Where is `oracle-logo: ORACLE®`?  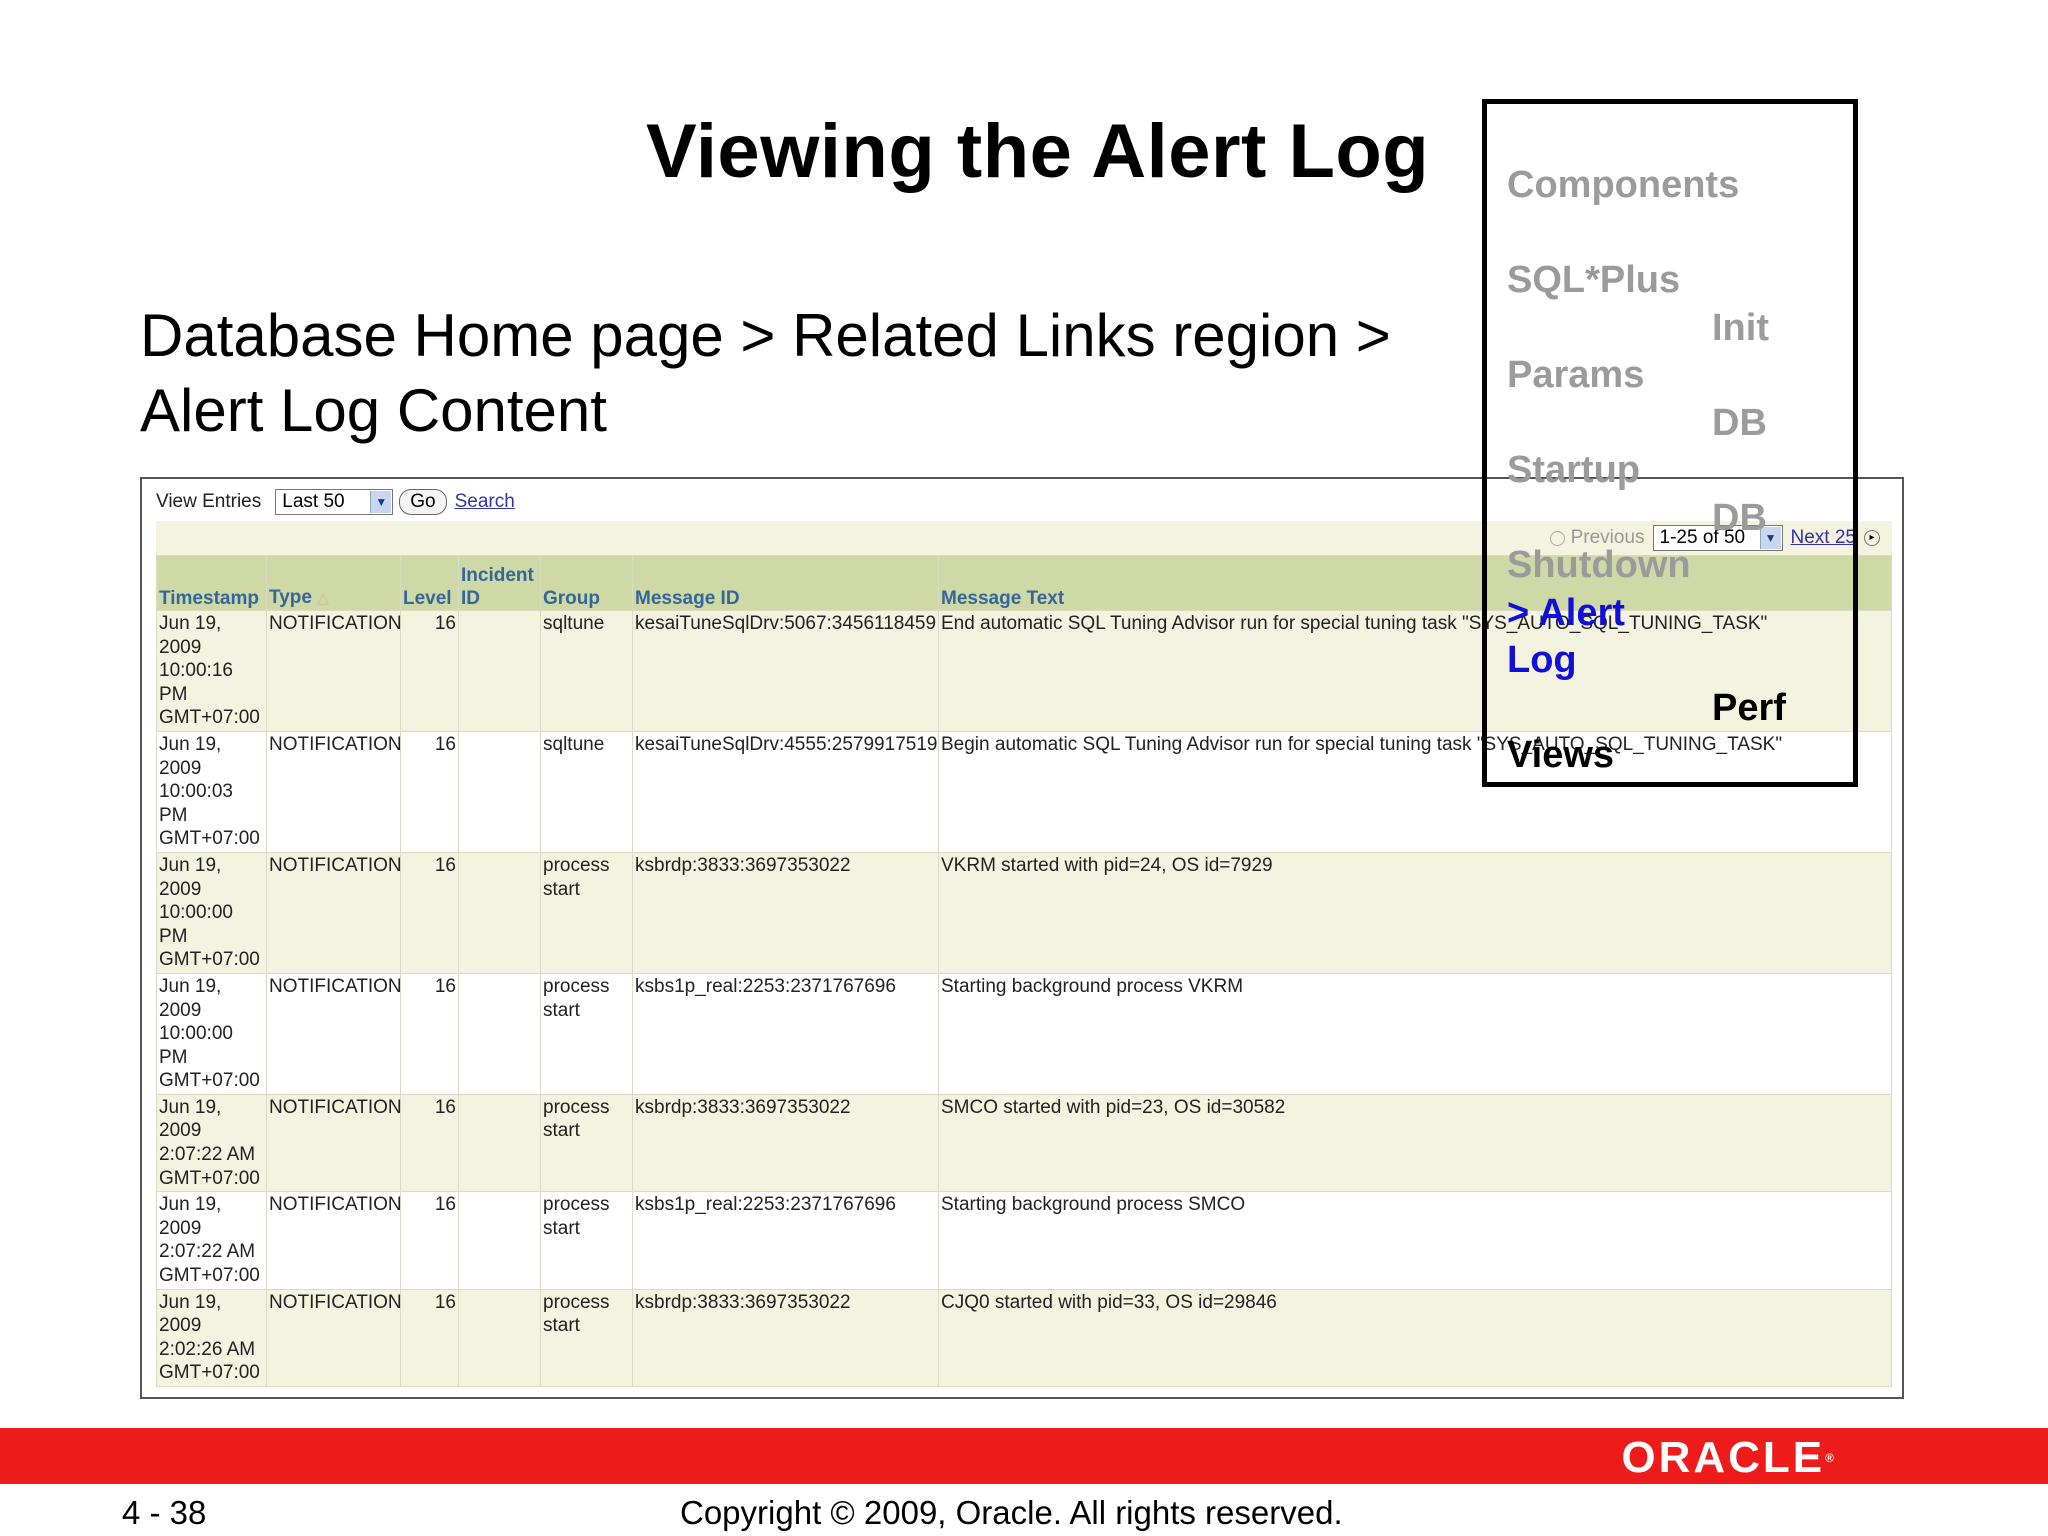
oracle-logo: ORACLE® is located at coordinates (1727, 1458).